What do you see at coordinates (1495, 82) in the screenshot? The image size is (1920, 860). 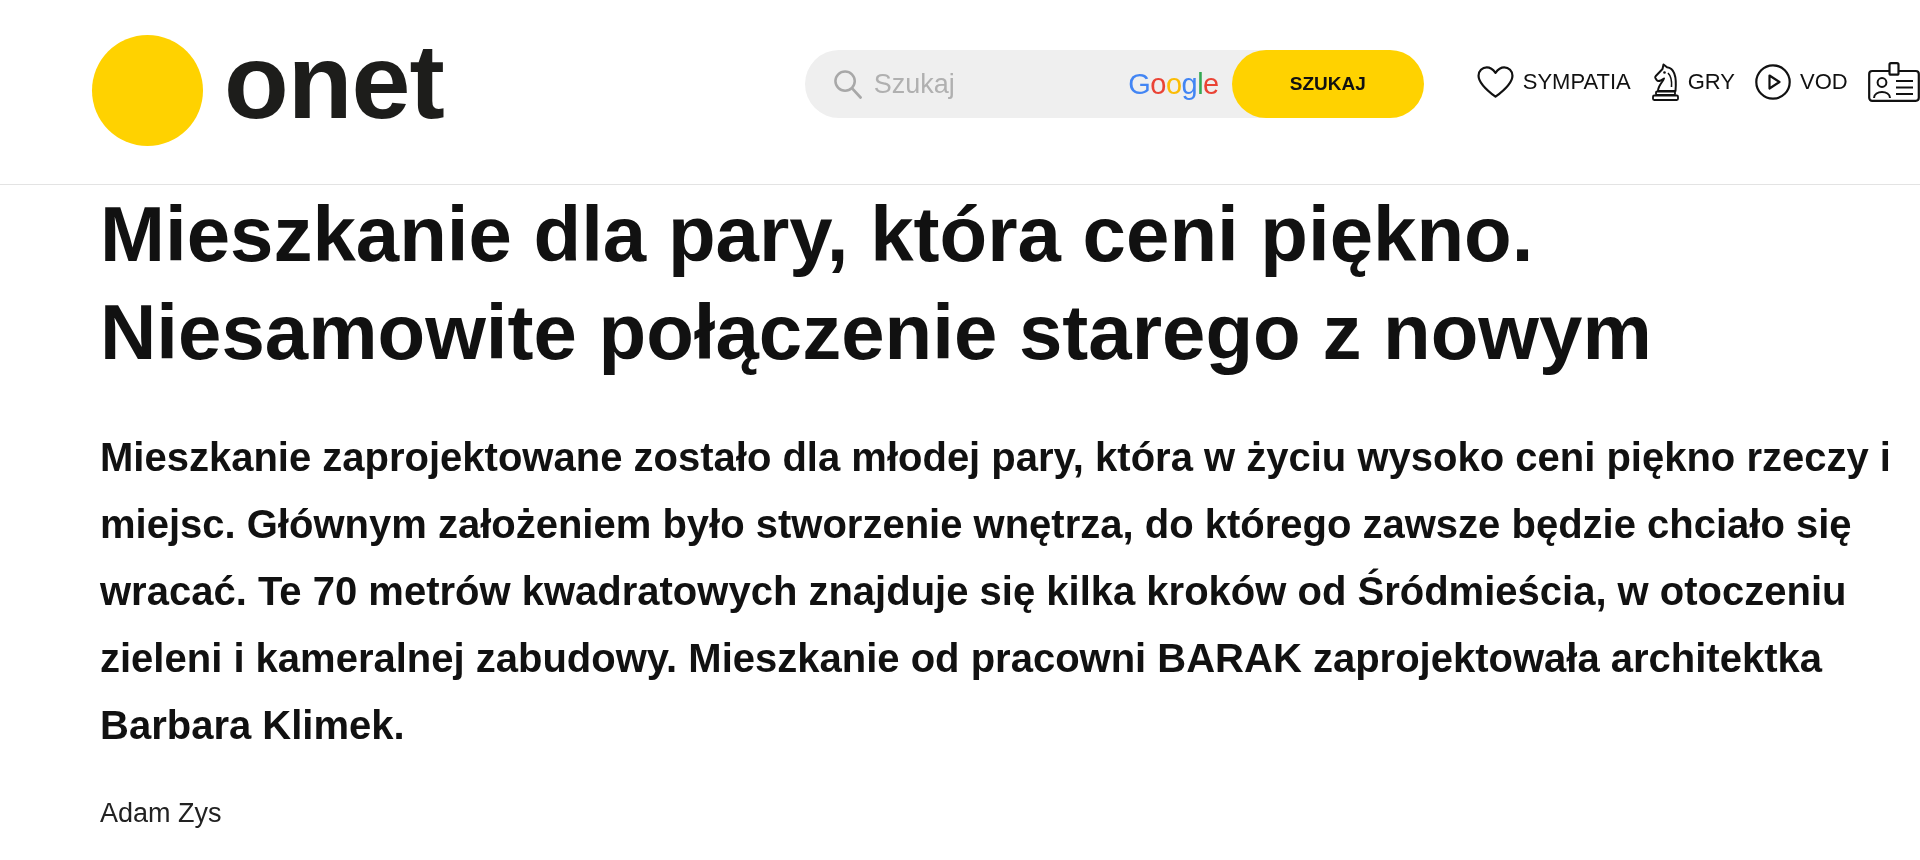 I see `heart-icon` at bounding box center [1495, 82].